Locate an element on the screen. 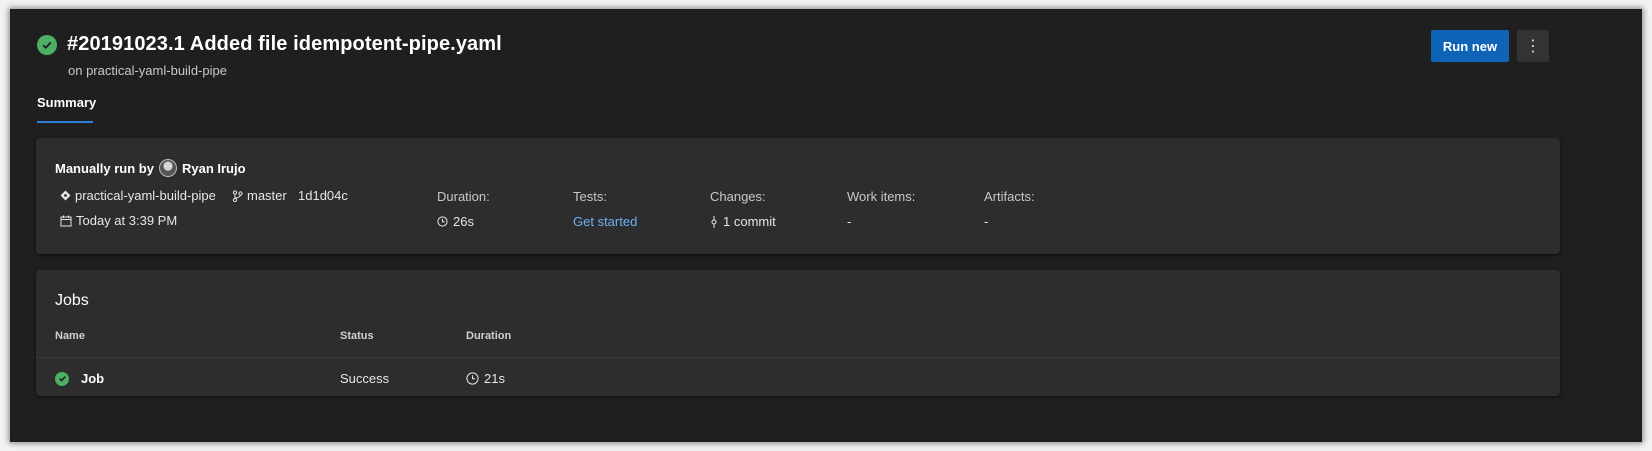 The image size is (1652, 451). repo-link: practical-yaml-build-pipe is located at coordinates (138, 195).